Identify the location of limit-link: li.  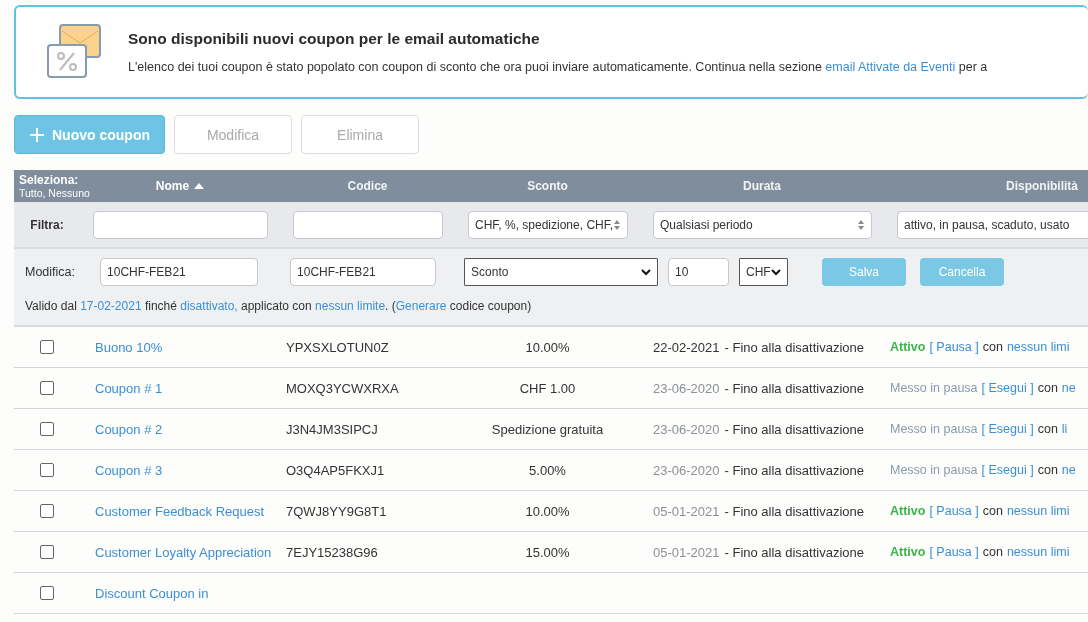
(1064, 429).